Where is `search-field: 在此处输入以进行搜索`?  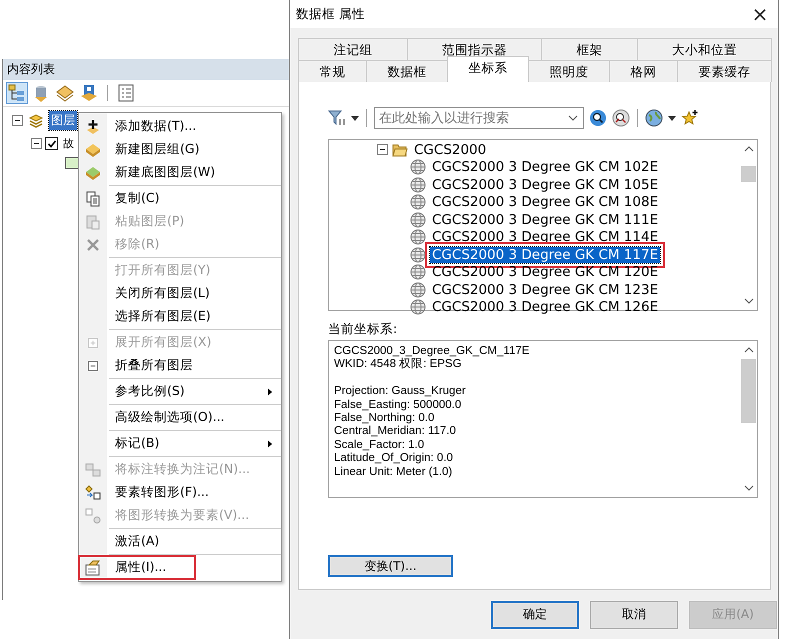 search-field: 在此处输入以进行搜索 is located at coordinates (479, 118).